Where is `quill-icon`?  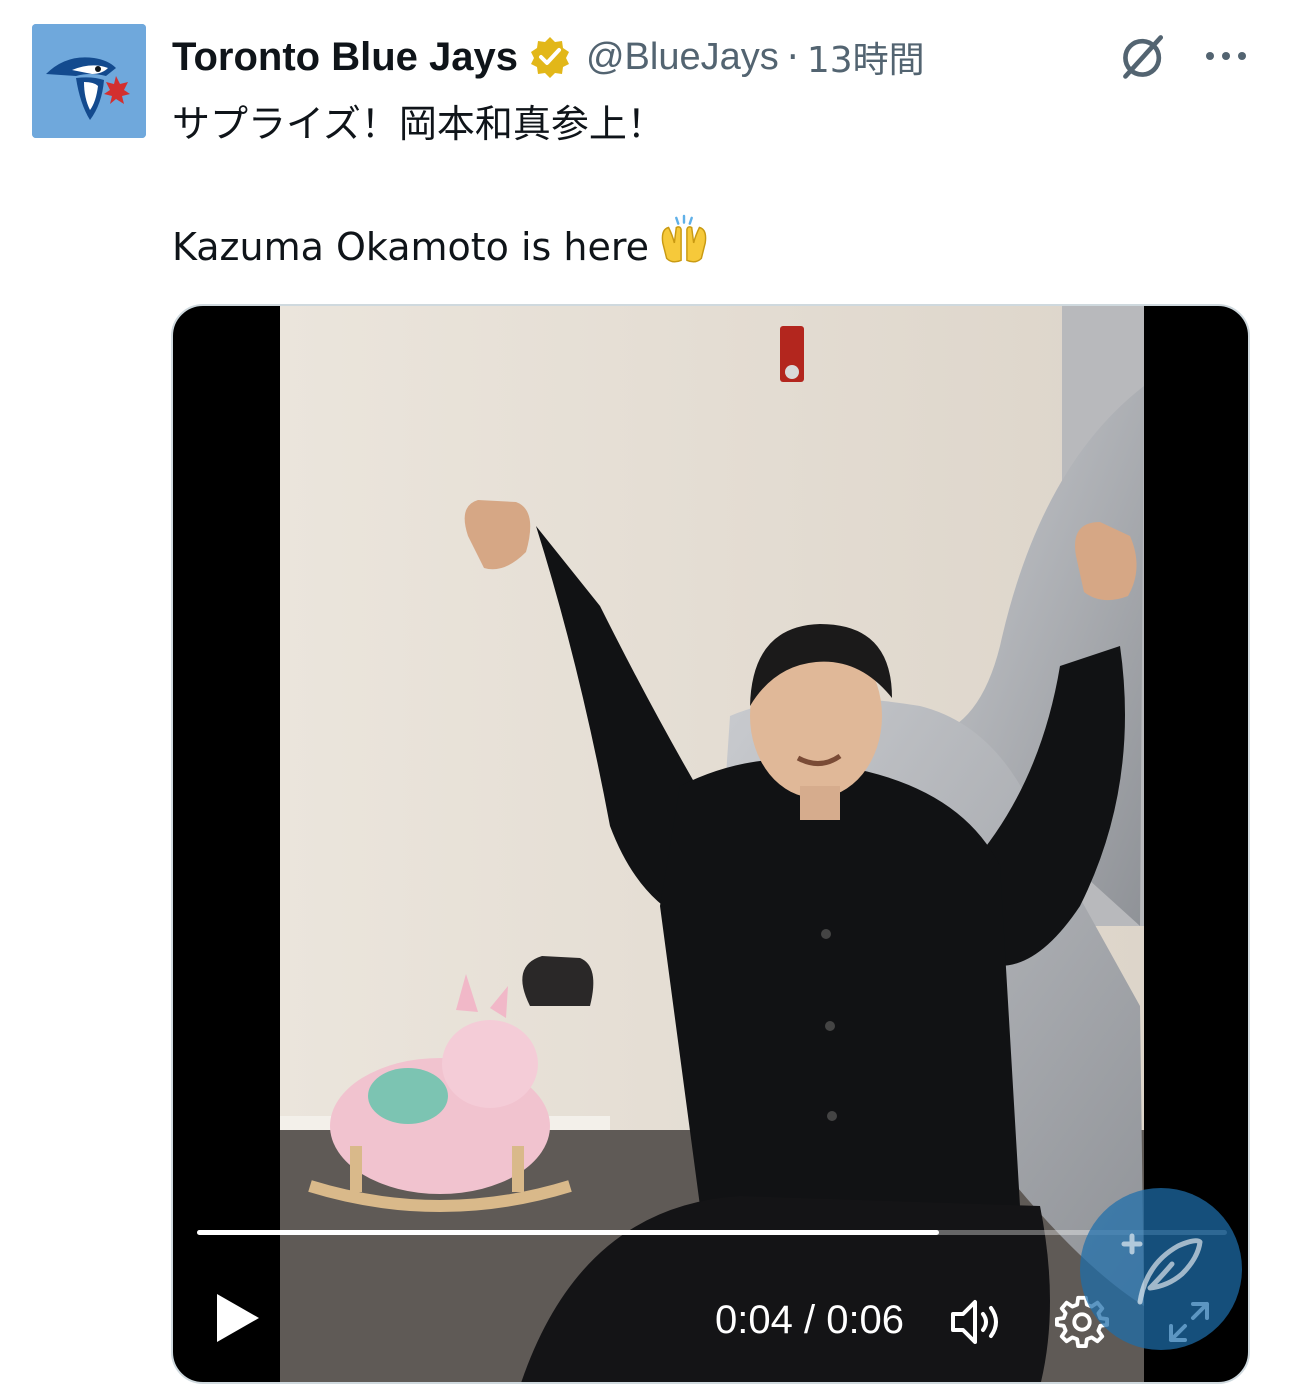
quill-icon is located at coordinates (1162, 1269).